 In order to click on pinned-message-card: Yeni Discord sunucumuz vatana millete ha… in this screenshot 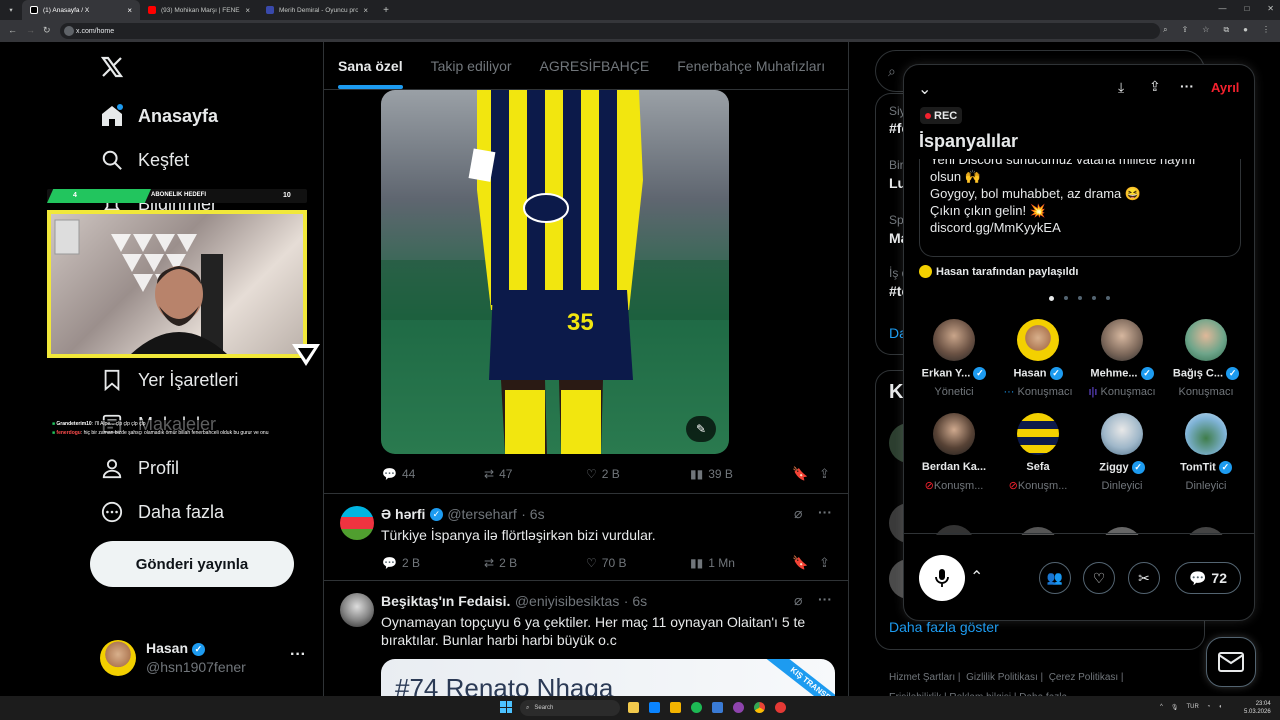, I will do `click(1080, 208)`.